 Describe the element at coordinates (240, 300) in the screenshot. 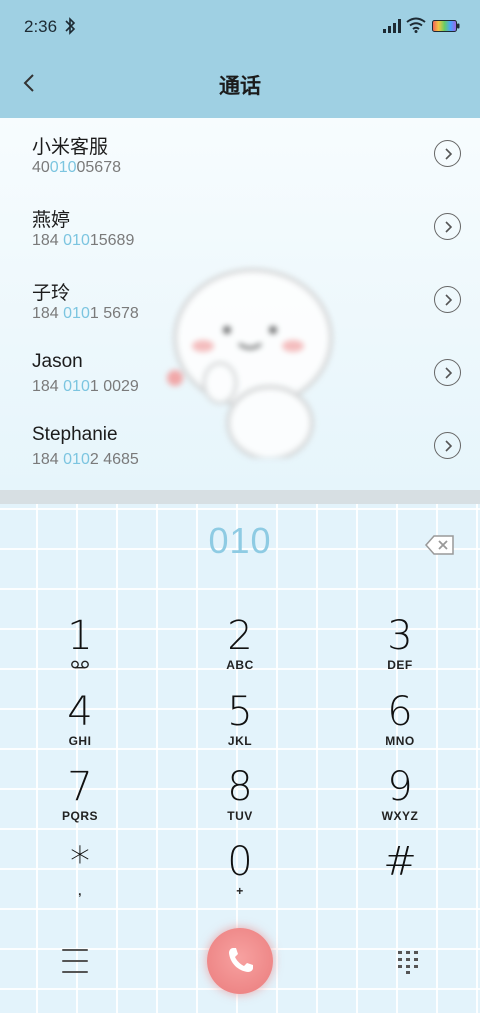

I see `contact-row: 子玲 184 0101 5678` at that location.